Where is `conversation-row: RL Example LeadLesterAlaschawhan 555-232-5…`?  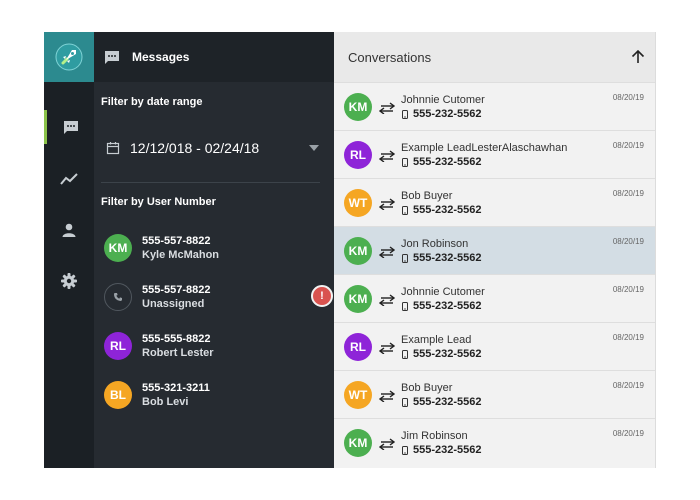
conversation-row: RL Example LeadLesterAlaschawhan 555-232-5… is located at coordinates (494, 154).